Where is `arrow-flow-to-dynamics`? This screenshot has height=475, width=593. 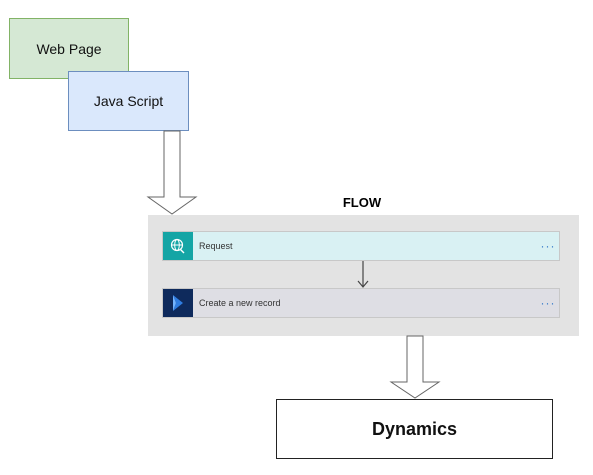 arrow-flow-to-dynamics is located at coordinates (415, 367).